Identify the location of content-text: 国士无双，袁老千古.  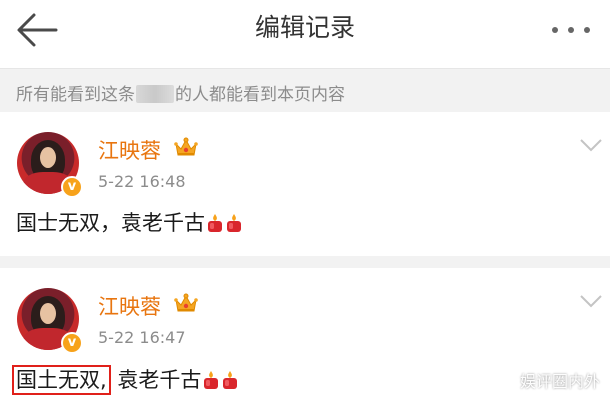
(110, 223).